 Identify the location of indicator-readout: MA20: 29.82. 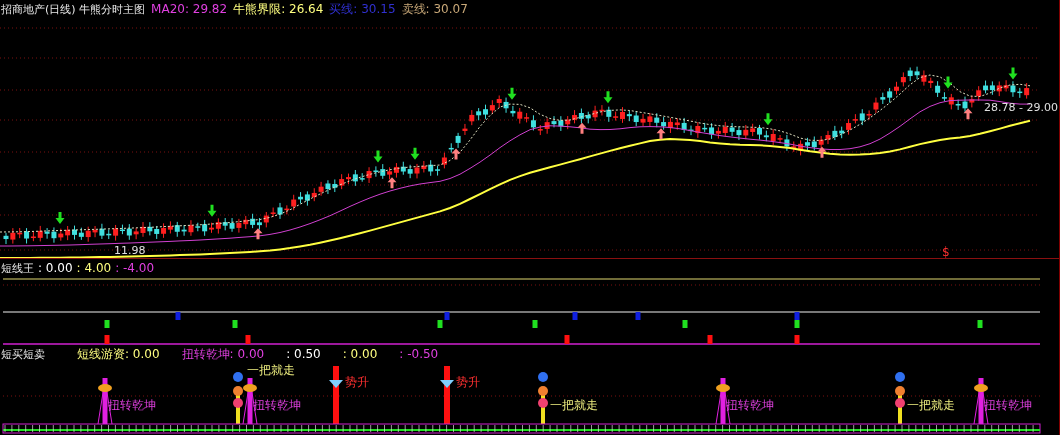
(189, 9).